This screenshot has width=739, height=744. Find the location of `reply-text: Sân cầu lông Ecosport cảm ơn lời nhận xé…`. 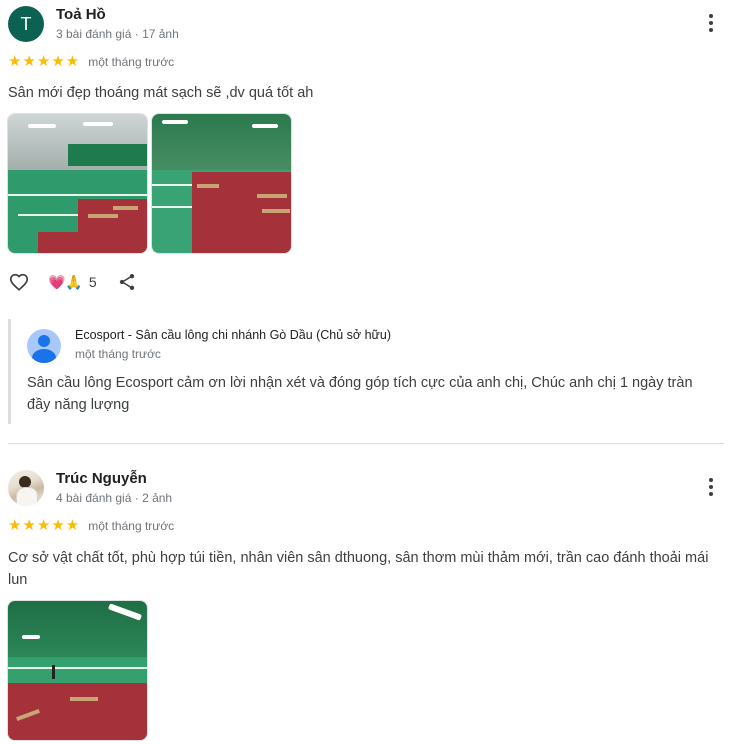

reply-text: Sân cầu lông Ecosport cảm ơn lời nhận xé… is located at coordinates (360, 394).